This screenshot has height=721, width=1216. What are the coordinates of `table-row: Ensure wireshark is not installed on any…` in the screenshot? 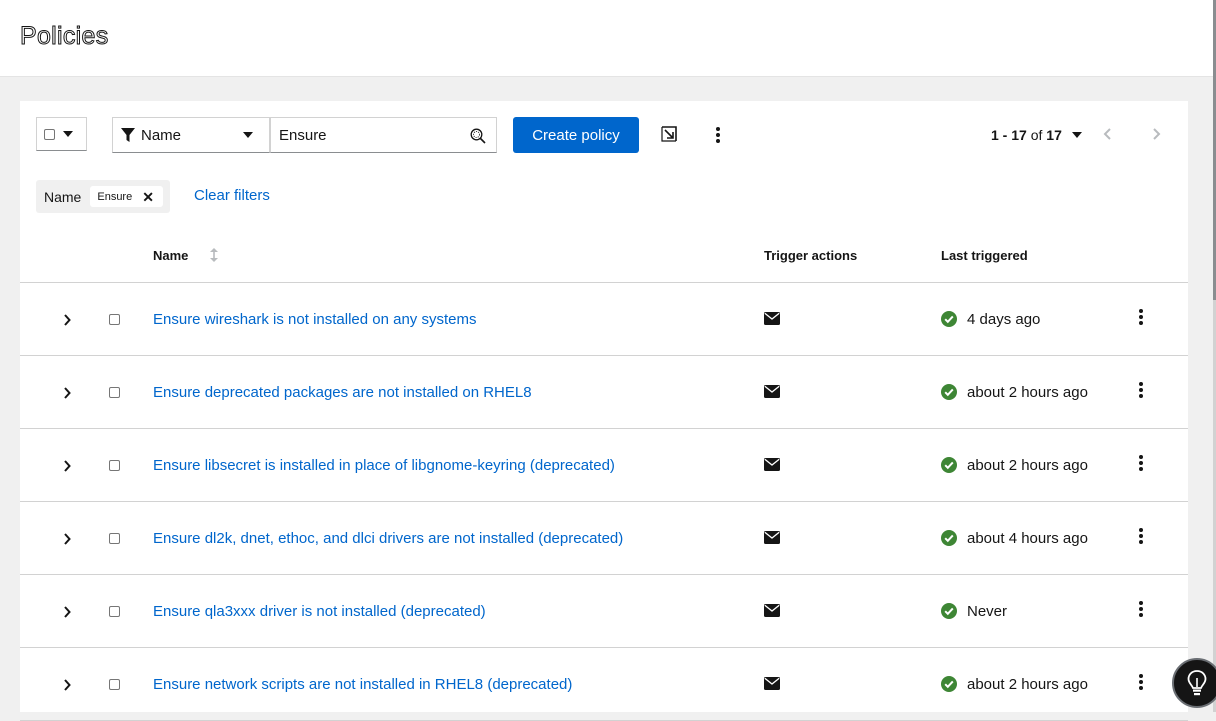 It's located at (604, 319).